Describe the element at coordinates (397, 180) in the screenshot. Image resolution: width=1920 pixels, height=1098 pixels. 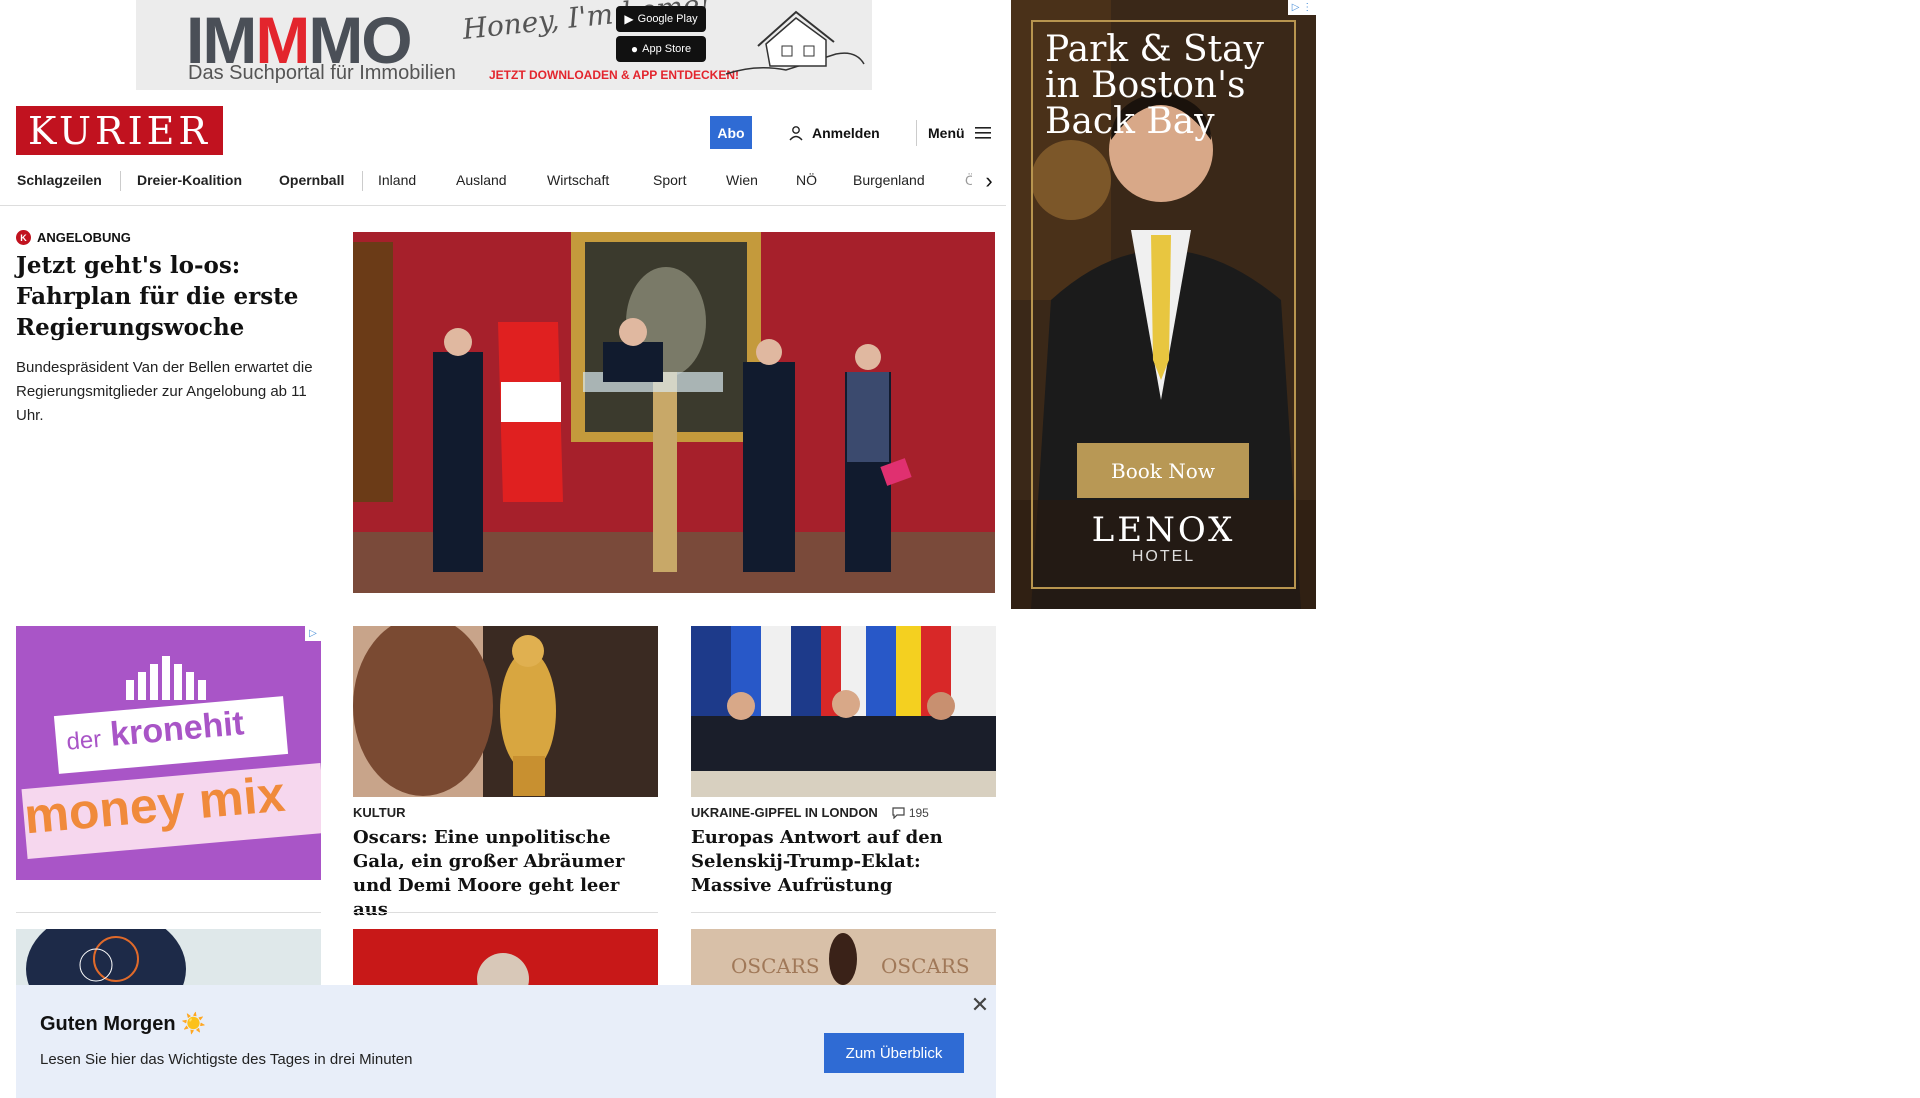
I see `nav-item-inland: Inland` at that location.